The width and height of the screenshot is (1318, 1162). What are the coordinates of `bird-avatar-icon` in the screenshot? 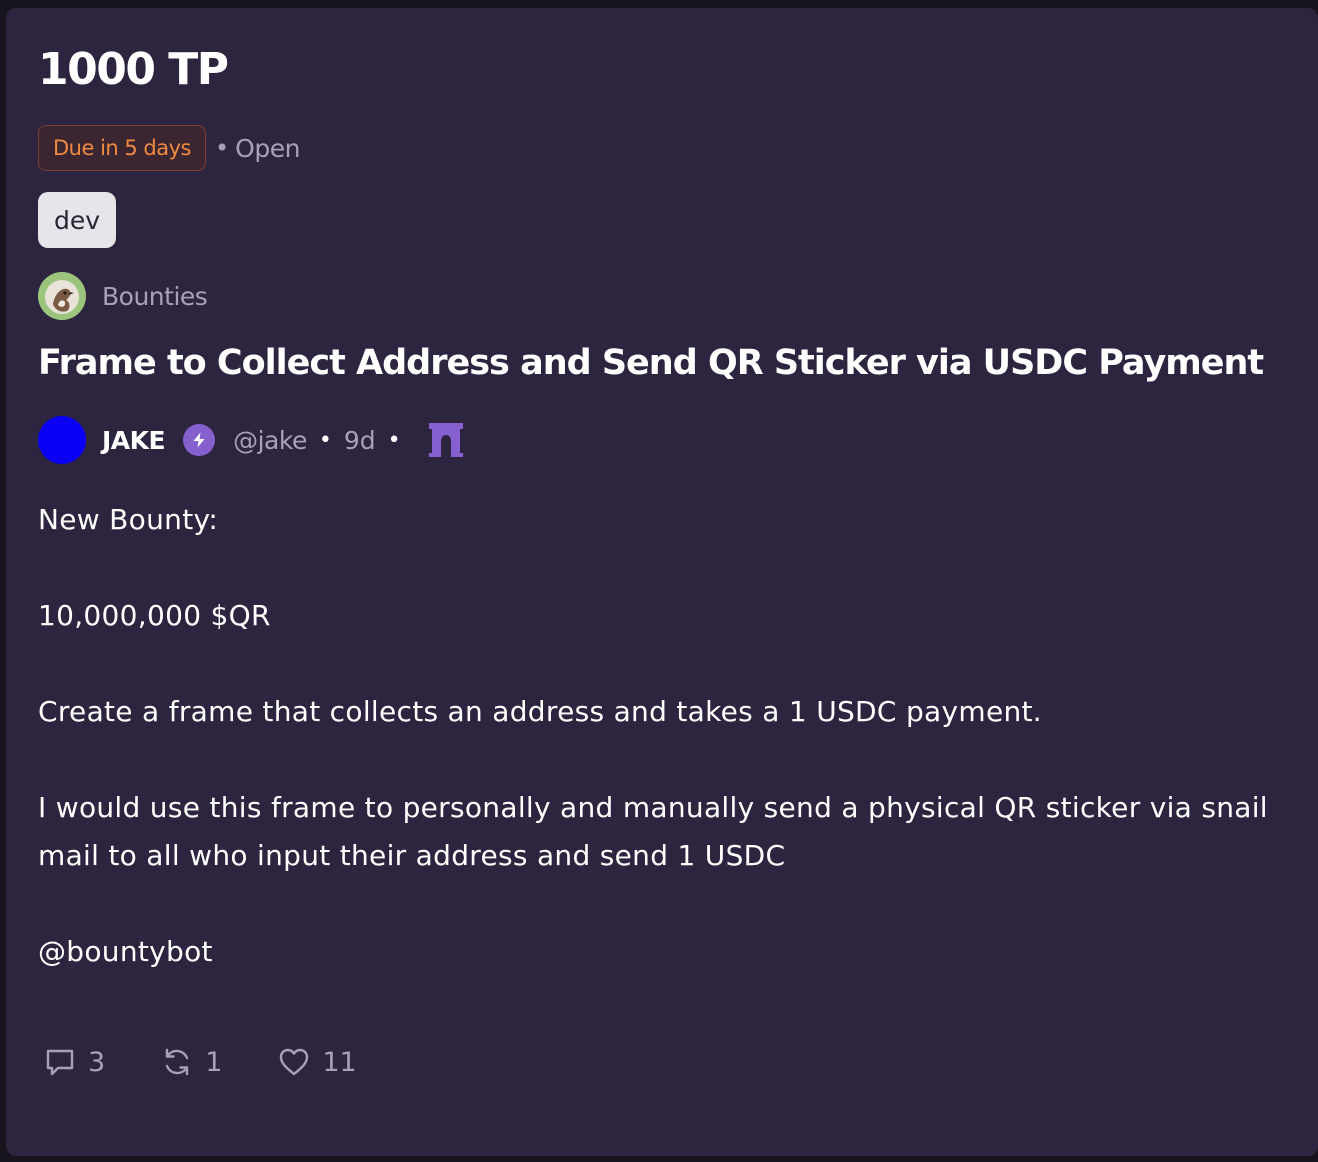 It's located at (62, 296).